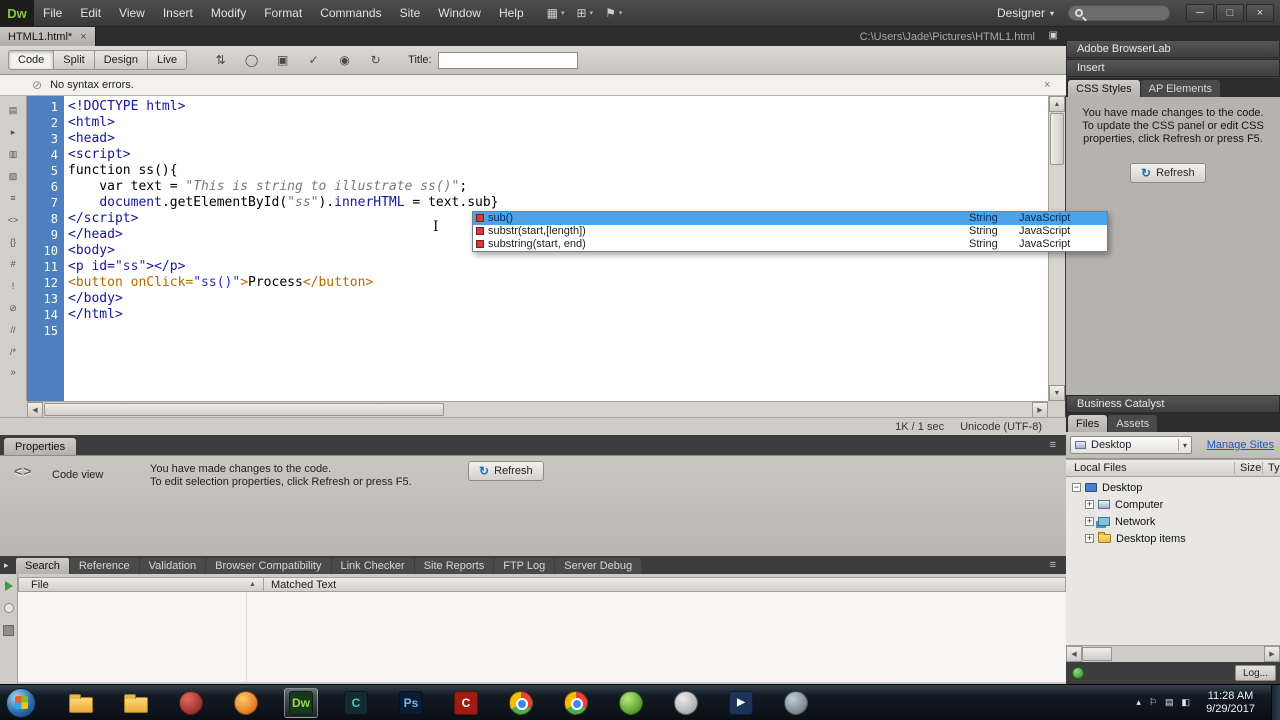 The width and height of the screenshot is (1280, 720). What do you see at coordinates (246, 703) in the screenshot?
I see `taskbar-firefox` at bounding box center [246, 703].